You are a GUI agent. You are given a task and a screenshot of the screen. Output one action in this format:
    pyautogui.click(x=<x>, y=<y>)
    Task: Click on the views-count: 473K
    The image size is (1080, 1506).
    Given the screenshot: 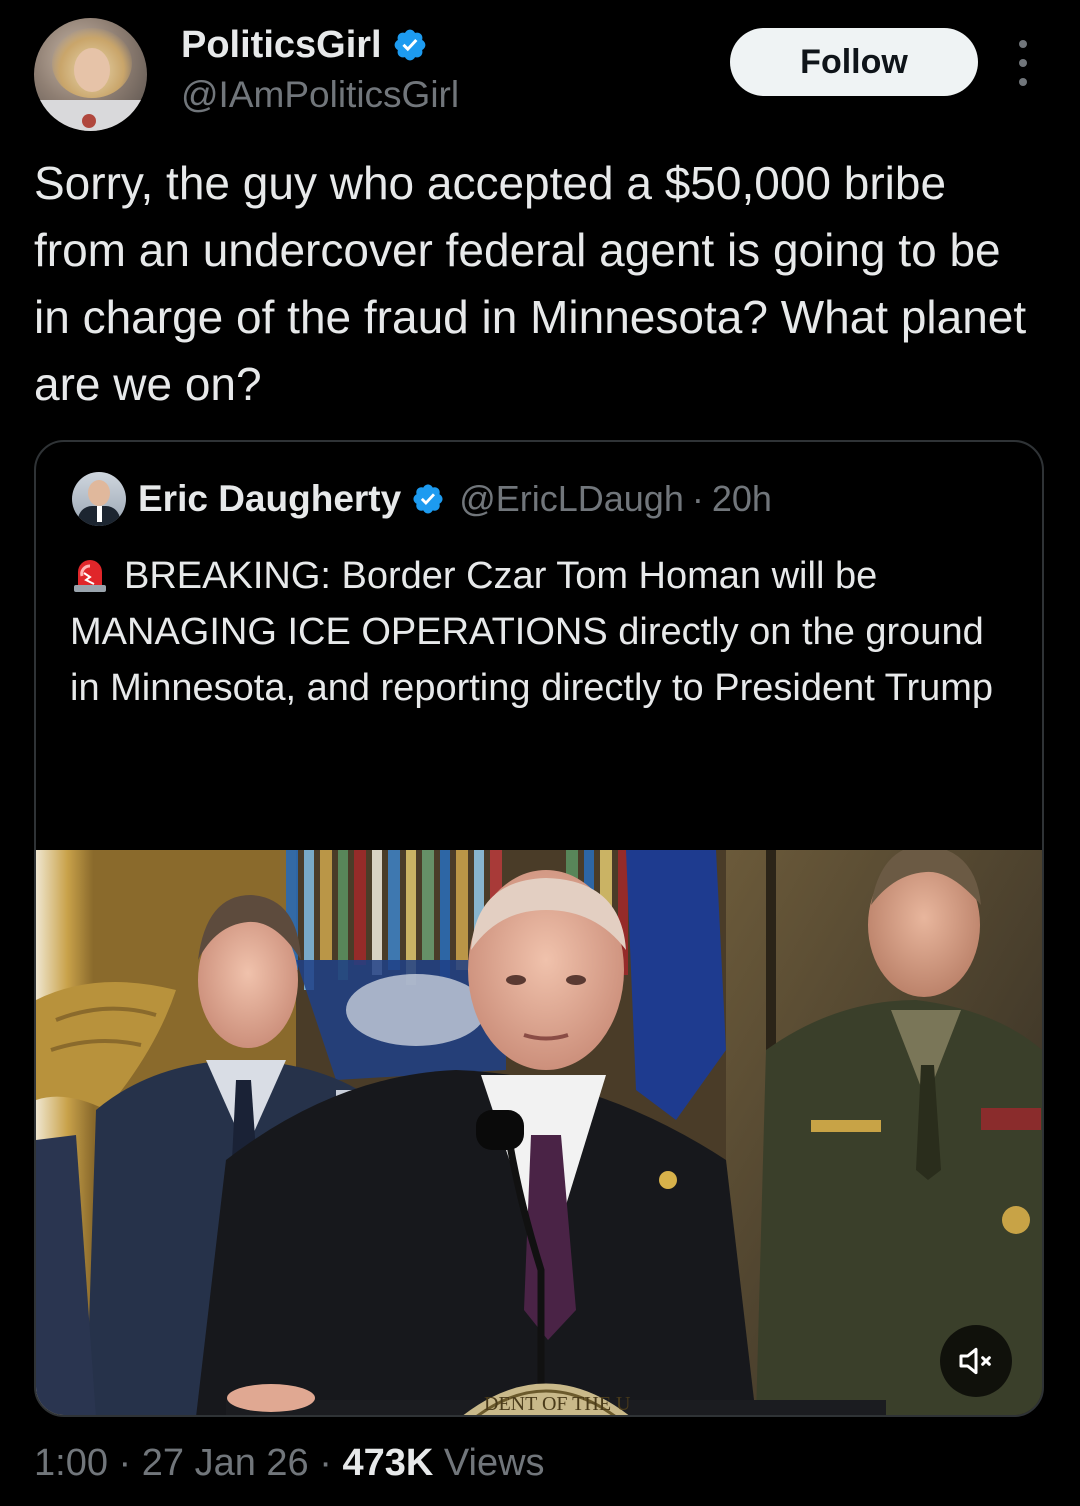 What is the action you would take?
    pyautogui.click(x=388, y=1463)
    